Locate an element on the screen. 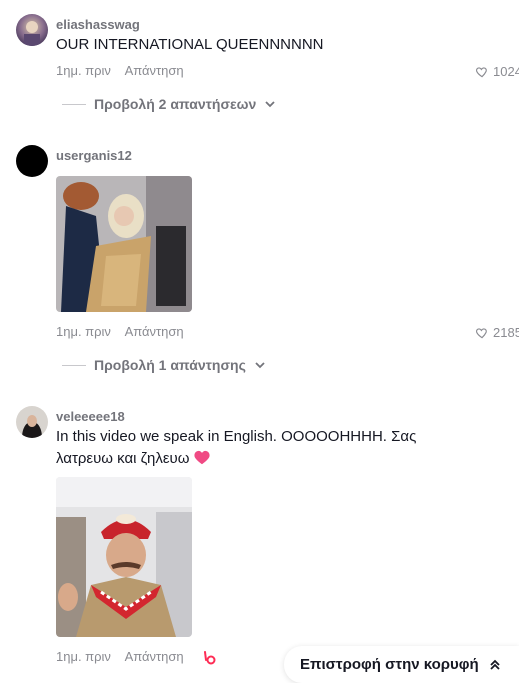  comment-username: eliashasswag is located at coordinates (98, 24).